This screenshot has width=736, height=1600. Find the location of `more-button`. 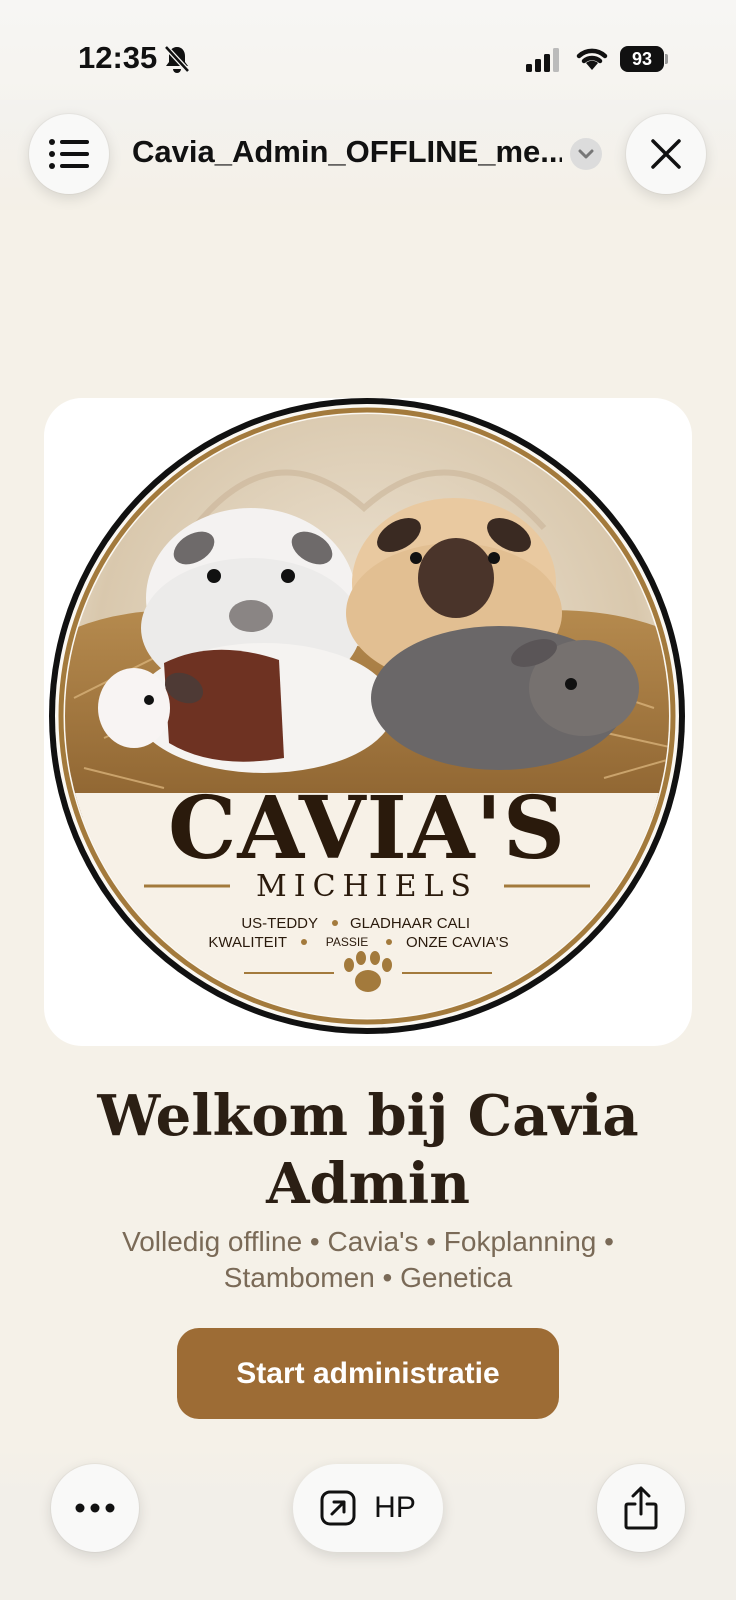

more-button is located at coordinates (95, 1508).